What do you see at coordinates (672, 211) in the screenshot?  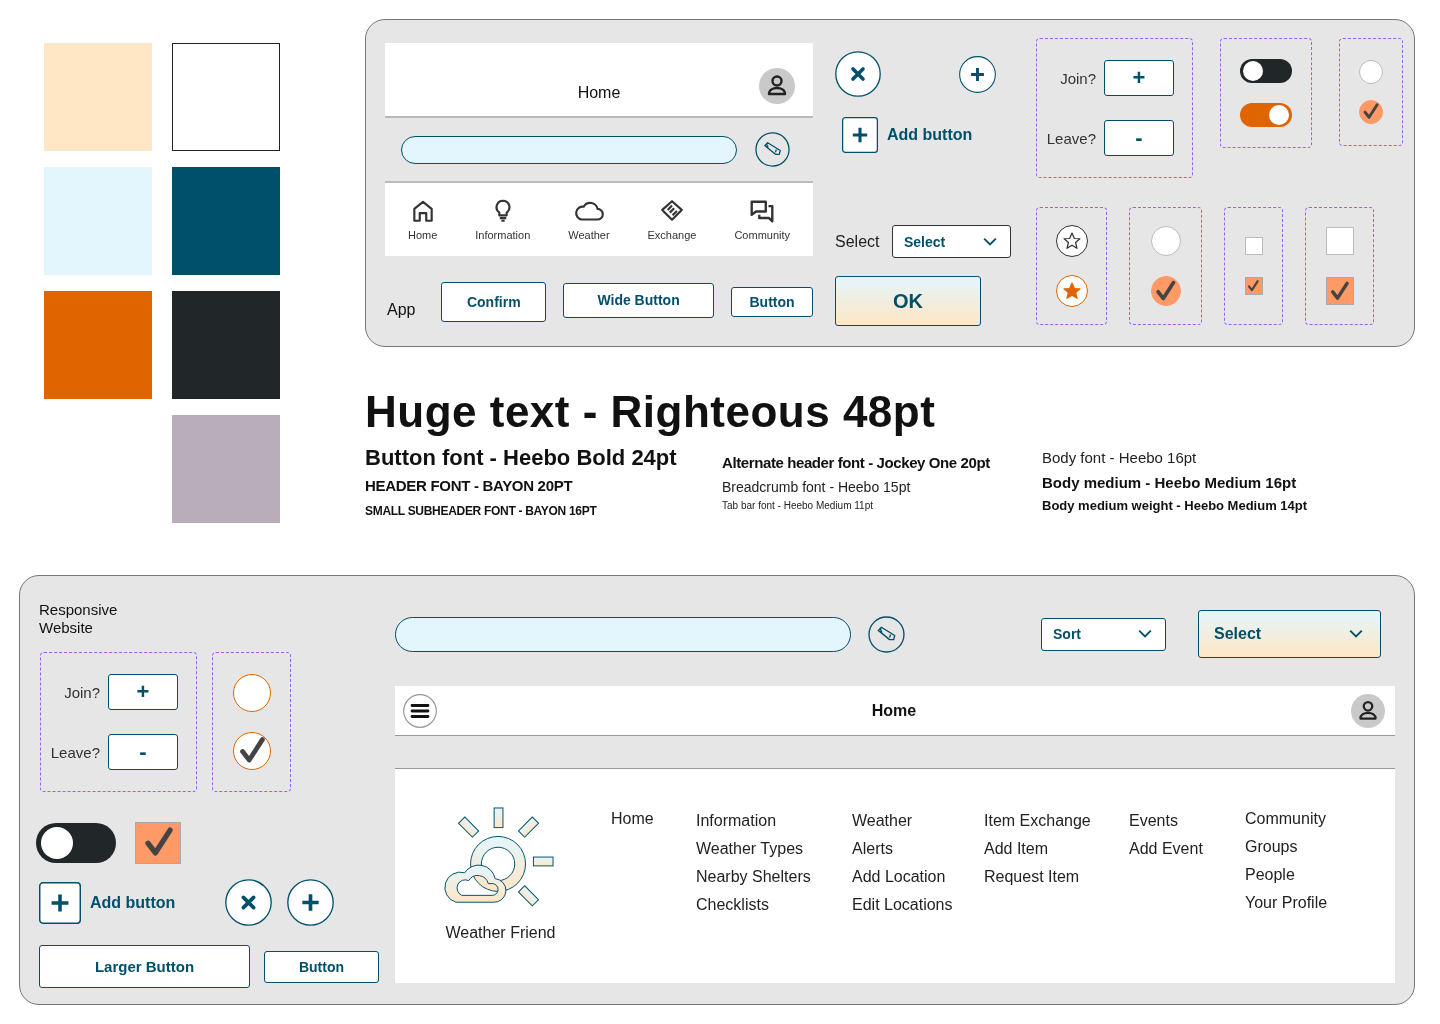 I see `handshake-icon` at bounding box center [672, 211].